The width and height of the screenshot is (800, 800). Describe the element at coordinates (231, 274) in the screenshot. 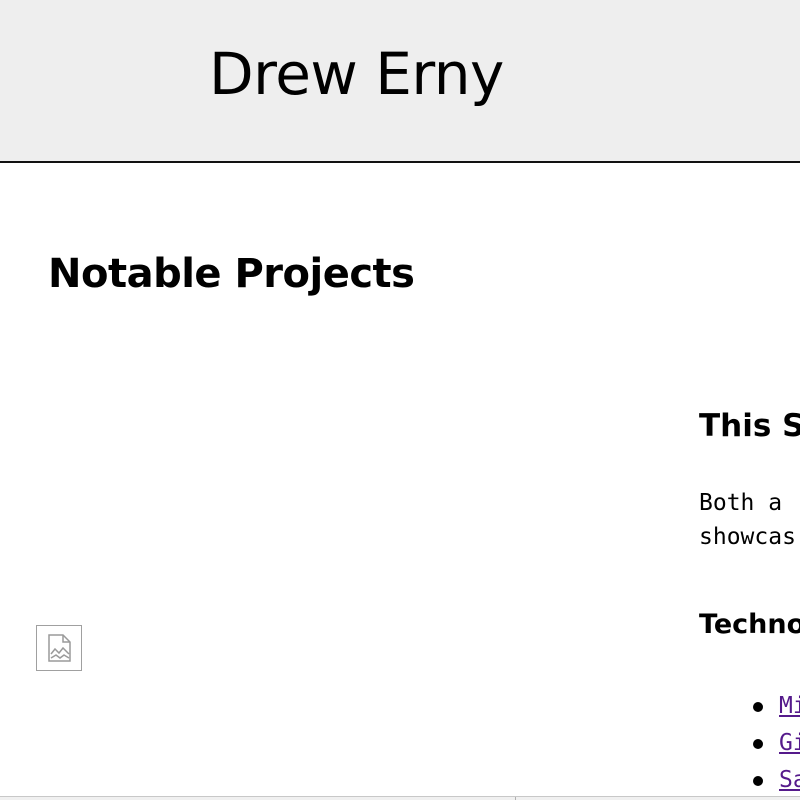

I see `section-heading: Notable Projects` at that location.